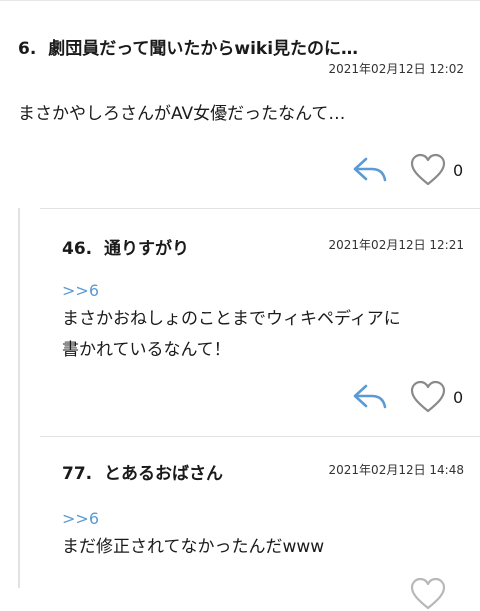 Image resolution: width=480 pixels, height=611 pixels. I want to click on comment-header: 77. とあるおばさん, so click(142, 471).